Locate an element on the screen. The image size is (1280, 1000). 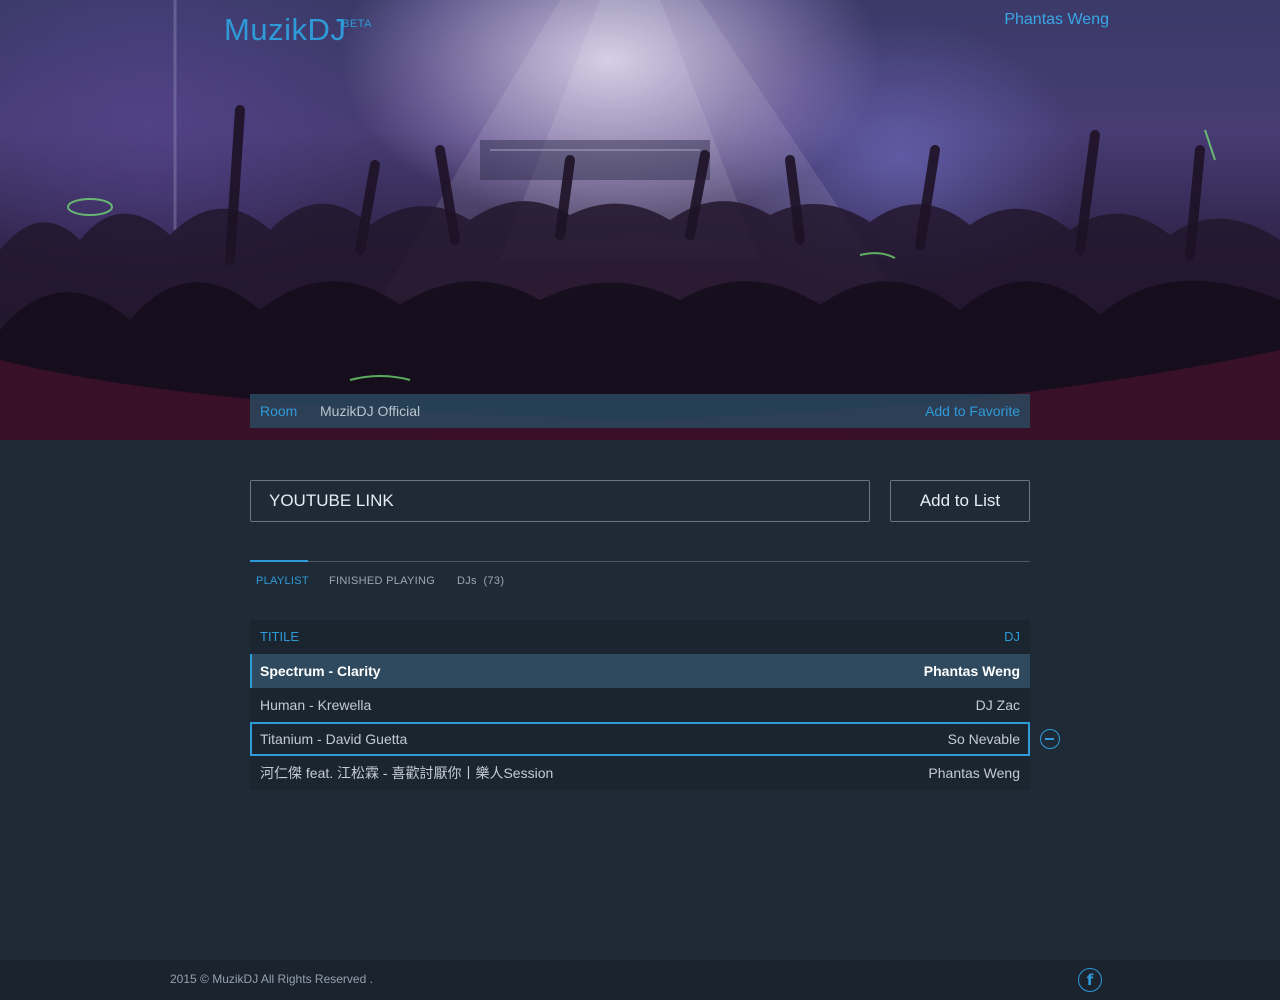
room-name: MuzikDJ Official is located at coordinates (370, 411).